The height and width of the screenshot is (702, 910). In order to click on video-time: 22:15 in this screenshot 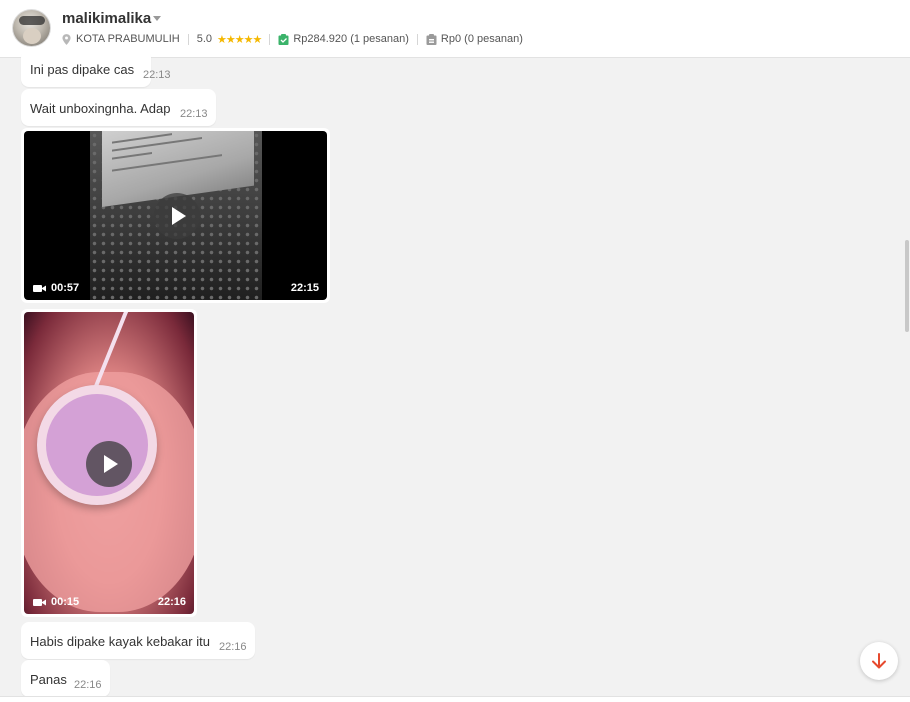, I will do `click(304, 288)`.